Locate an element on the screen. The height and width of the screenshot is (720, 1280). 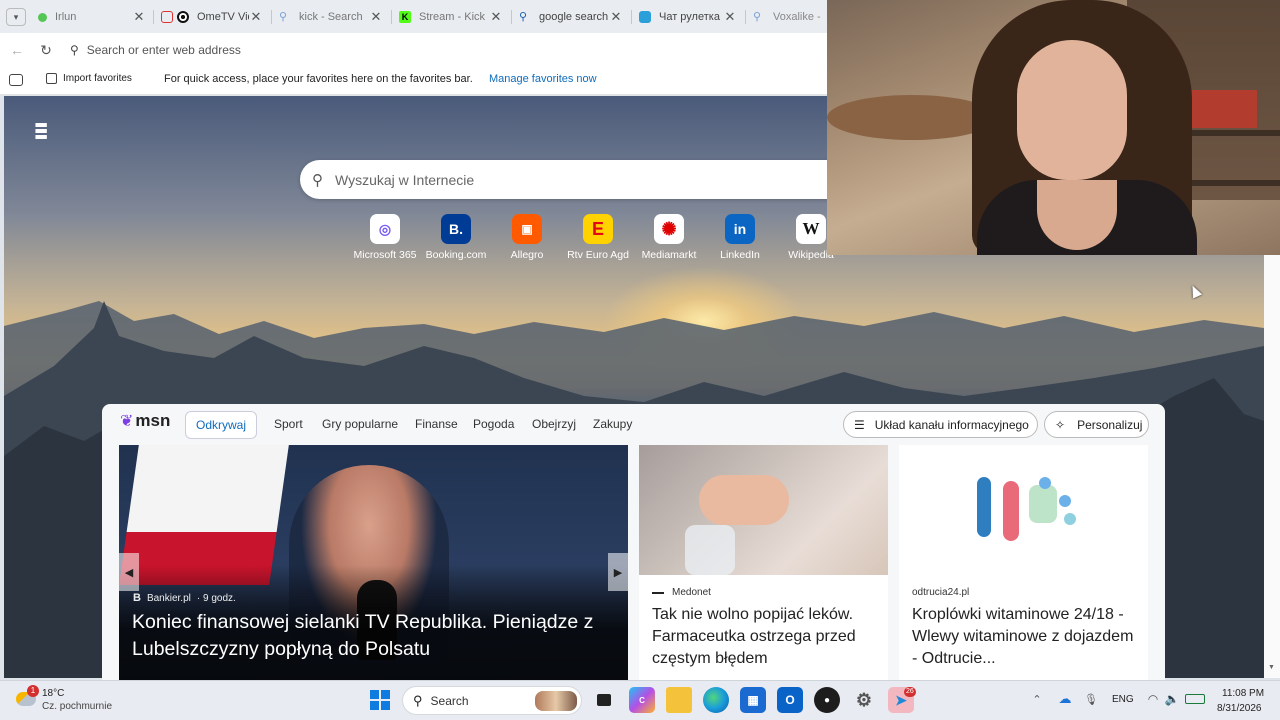
nav-obejrzyj: Obejrzyj is located at coordinates (554, 424).